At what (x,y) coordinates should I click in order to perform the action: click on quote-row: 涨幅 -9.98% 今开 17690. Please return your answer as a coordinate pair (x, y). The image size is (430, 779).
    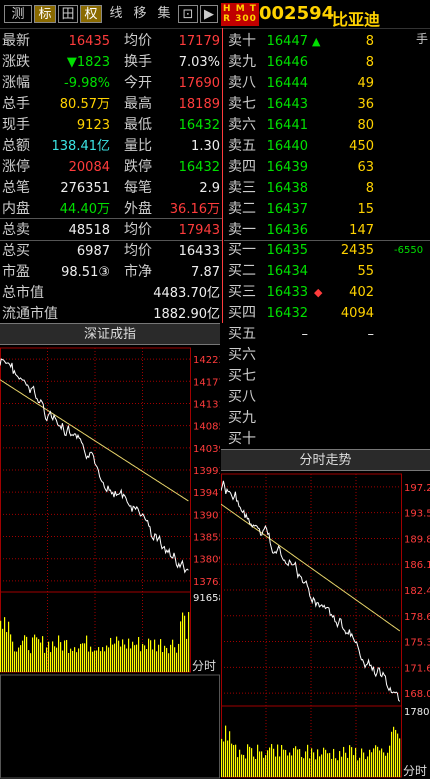
    Looking at the image, I should click on (111, 83).